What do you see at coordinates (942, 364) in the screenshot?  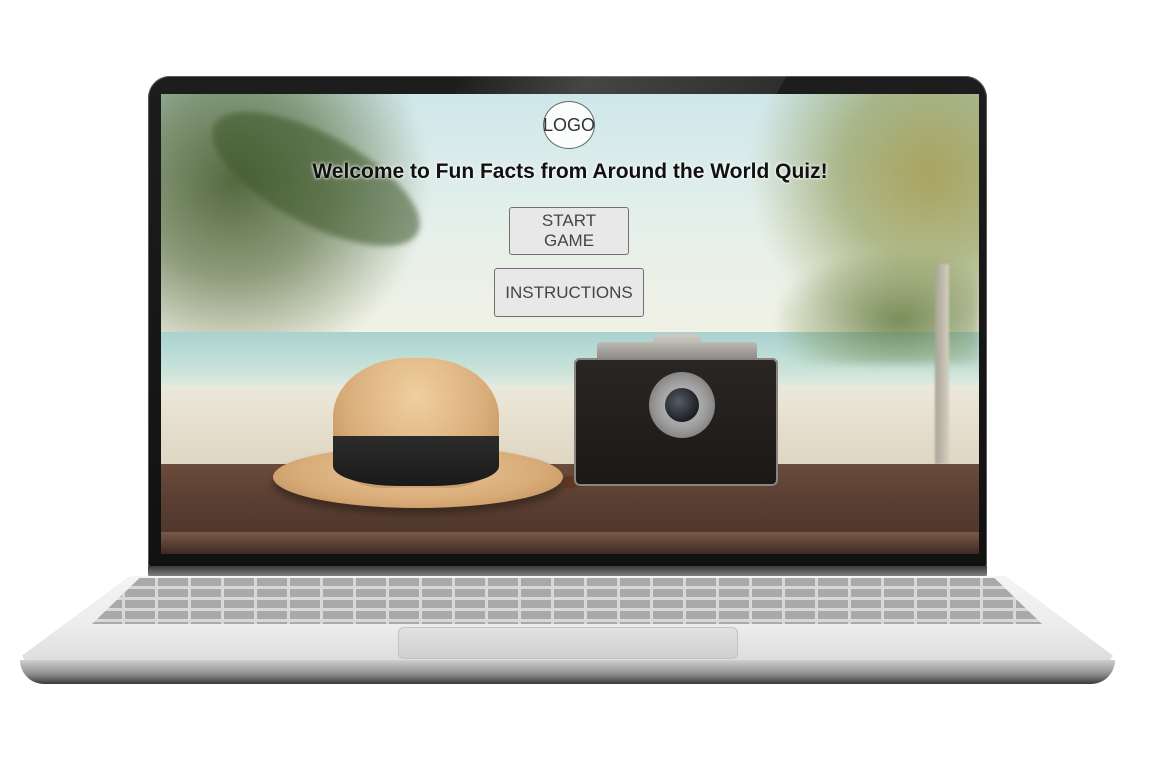 I see `palm-trunk-right` at bounding box center [942, 364].